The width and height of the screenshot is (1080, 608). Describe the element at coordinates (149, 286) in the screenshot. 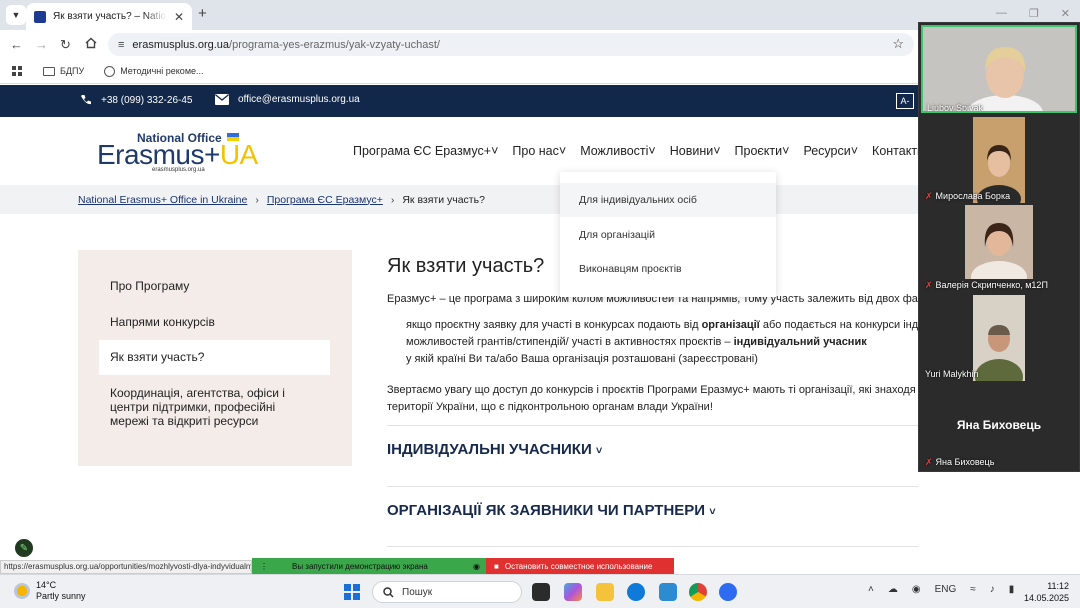

I see `sidebar-item-about-programme: Про Програму` at that location.